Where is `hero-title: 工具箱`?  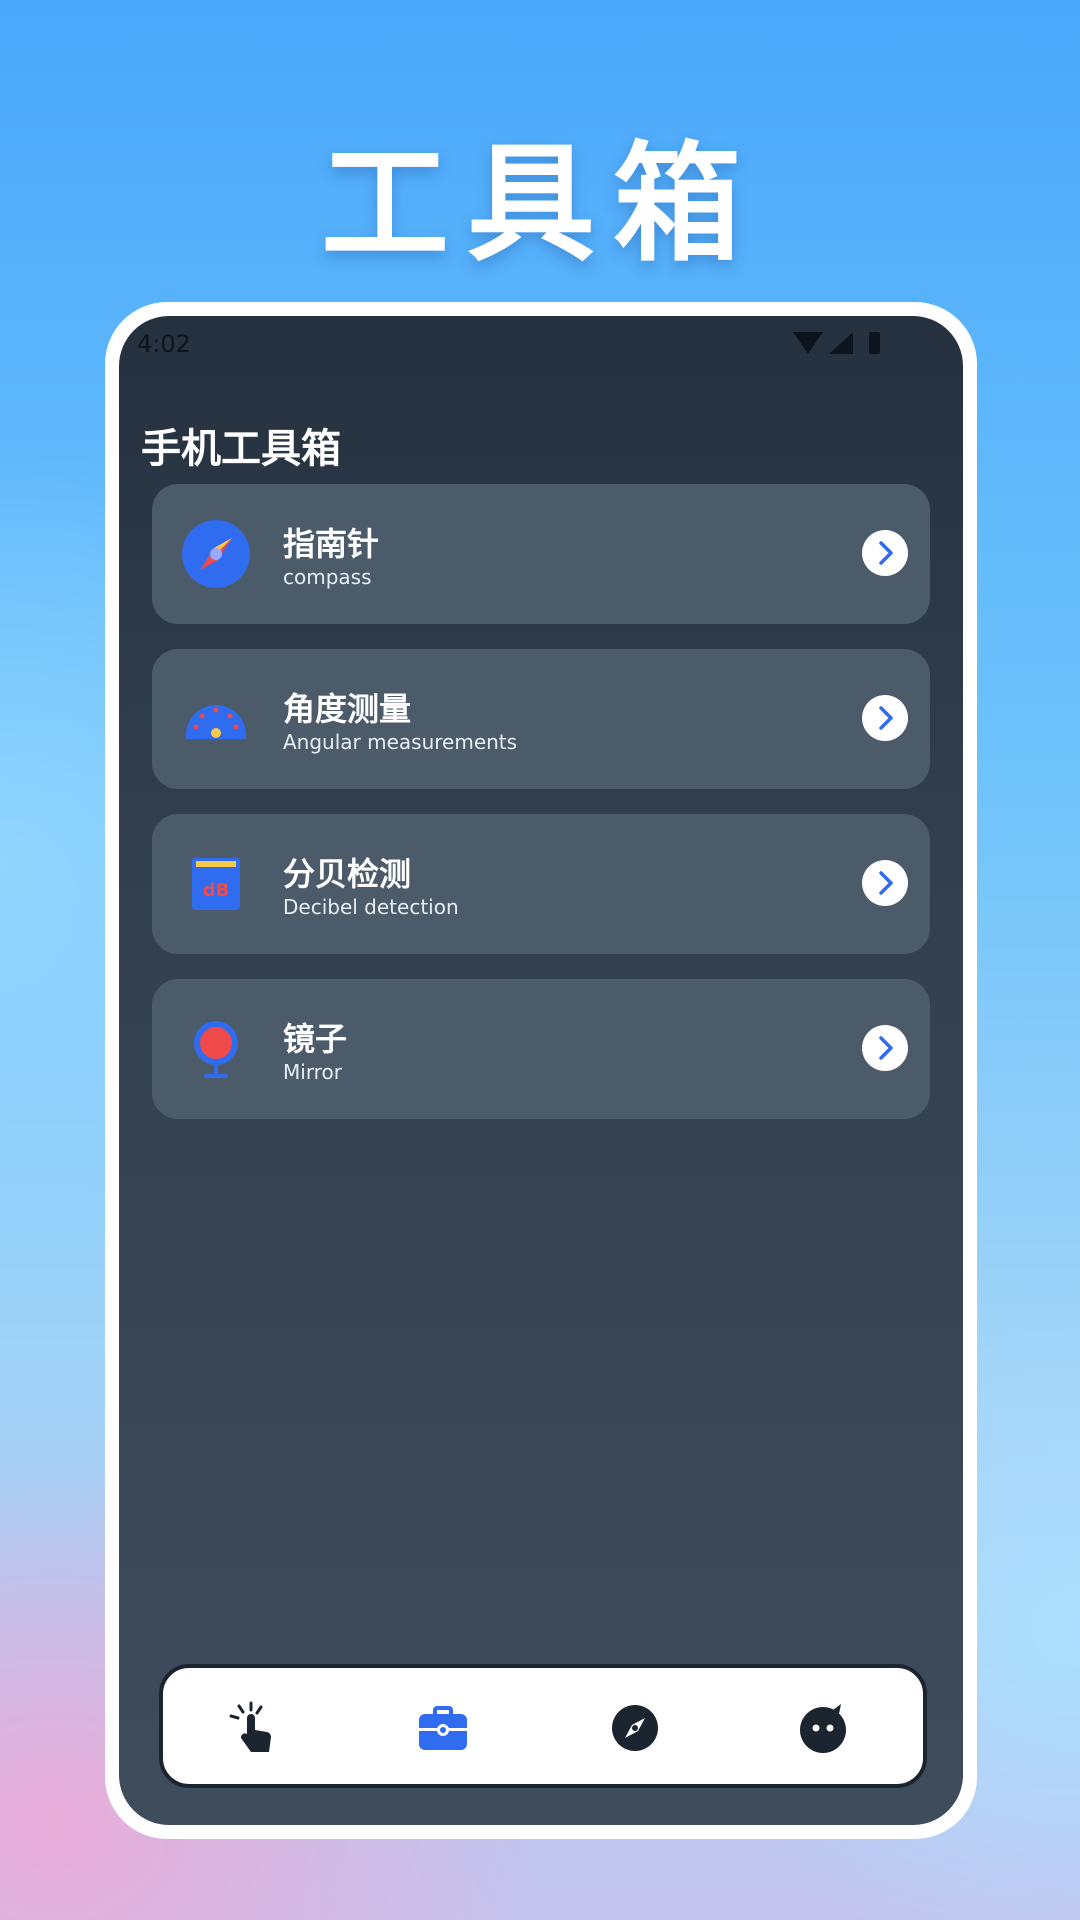
hero-title: 工具箱 is located at coordinates (539, 204).